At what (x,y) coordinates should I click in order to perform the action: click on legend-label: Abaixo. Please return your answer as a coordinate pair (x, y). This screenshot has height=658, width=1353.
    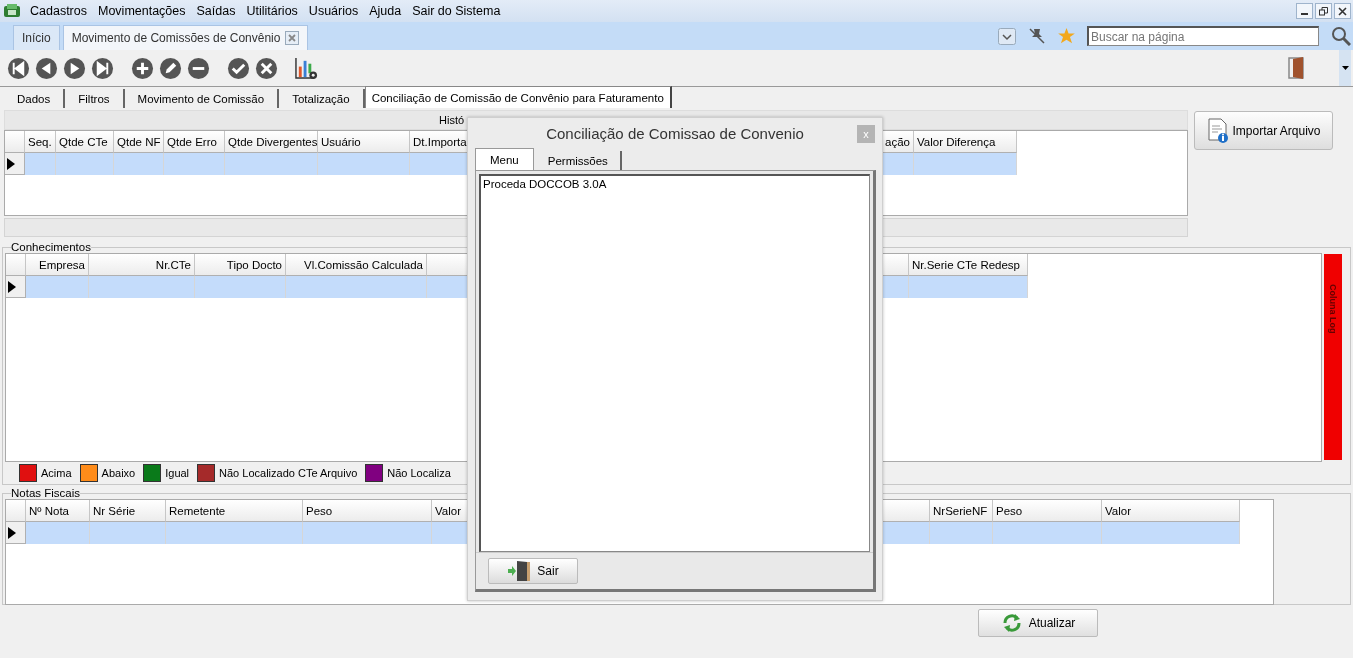
    Looking at the image, I should click on (118, 473).